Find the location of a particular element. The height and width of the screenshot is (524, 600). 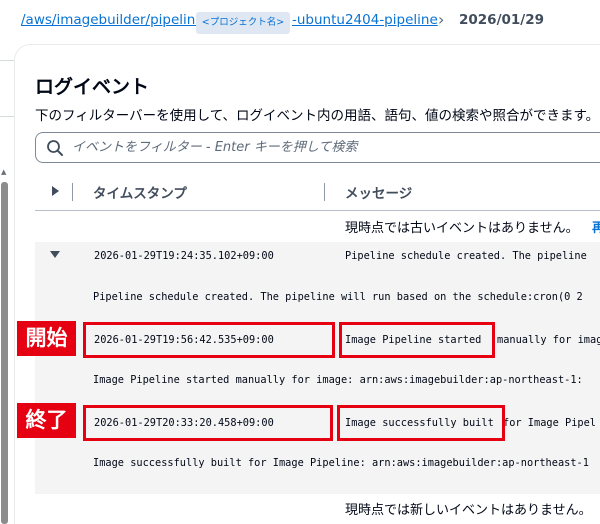

filter-search-box is located at coordinates (317, 147).